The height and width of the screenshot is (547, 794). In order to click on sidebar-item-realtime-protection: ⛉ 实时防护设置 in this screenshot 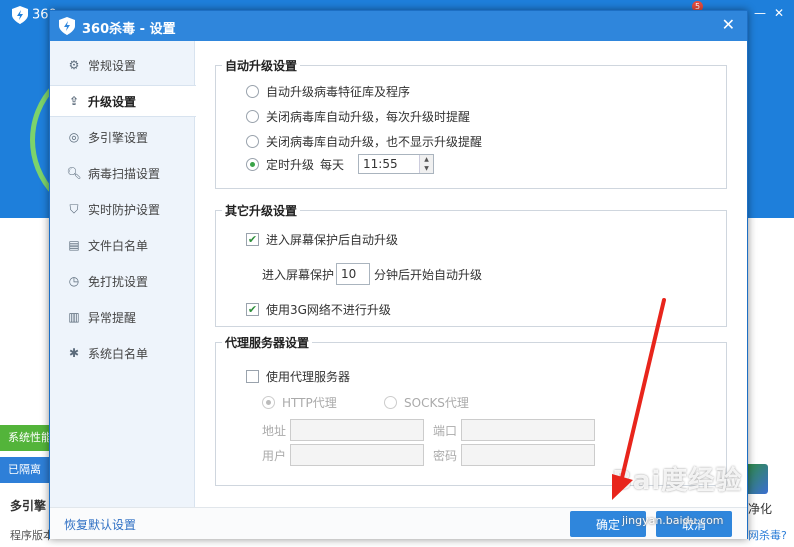, I will do `click(122, 209)`.